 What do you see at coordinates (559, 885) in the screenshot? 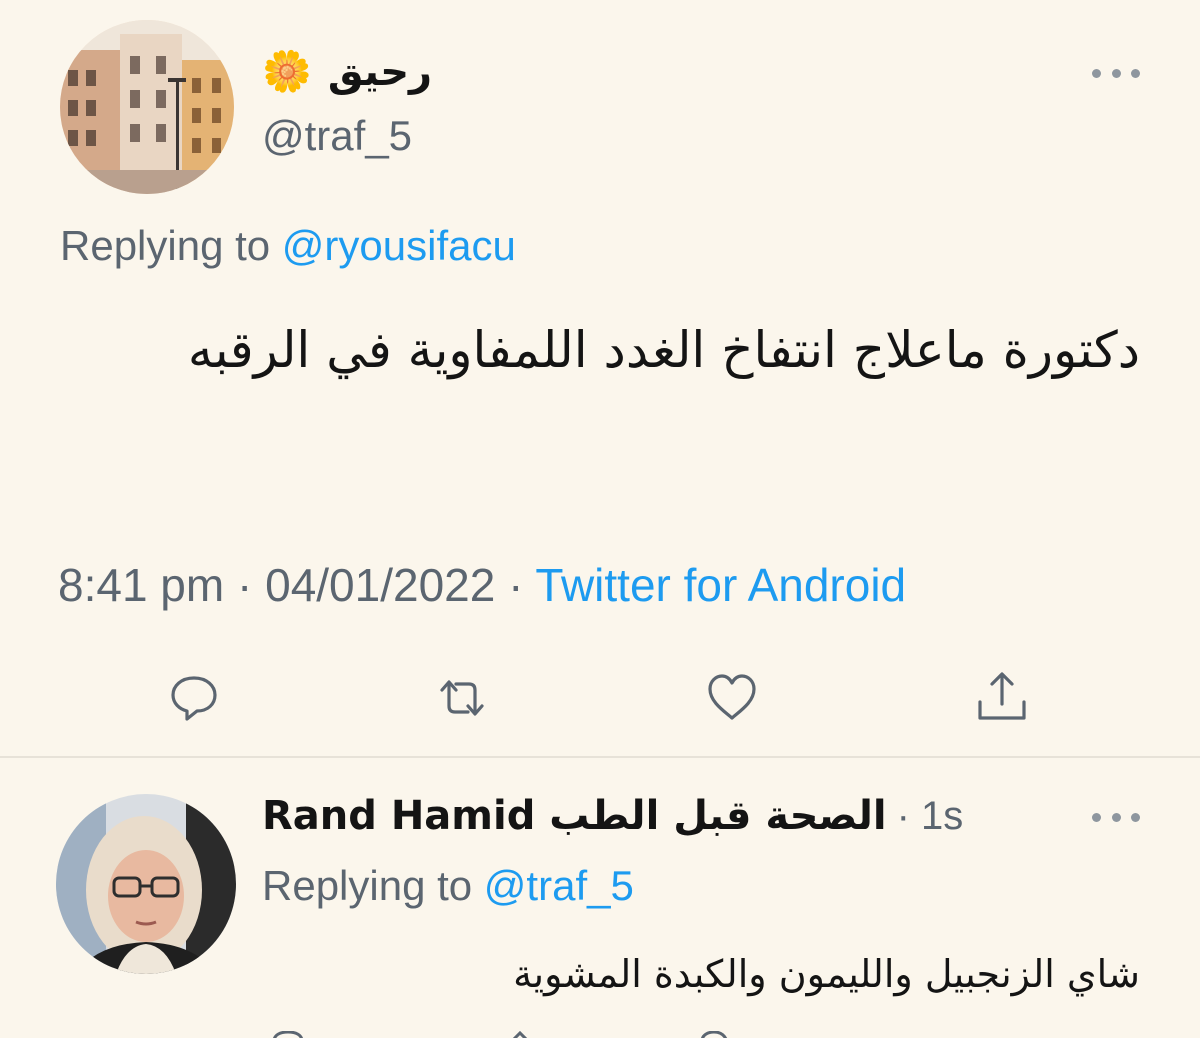
I see `reply-replying-to-mention: @traf_5` at bounding box center [559, 885].